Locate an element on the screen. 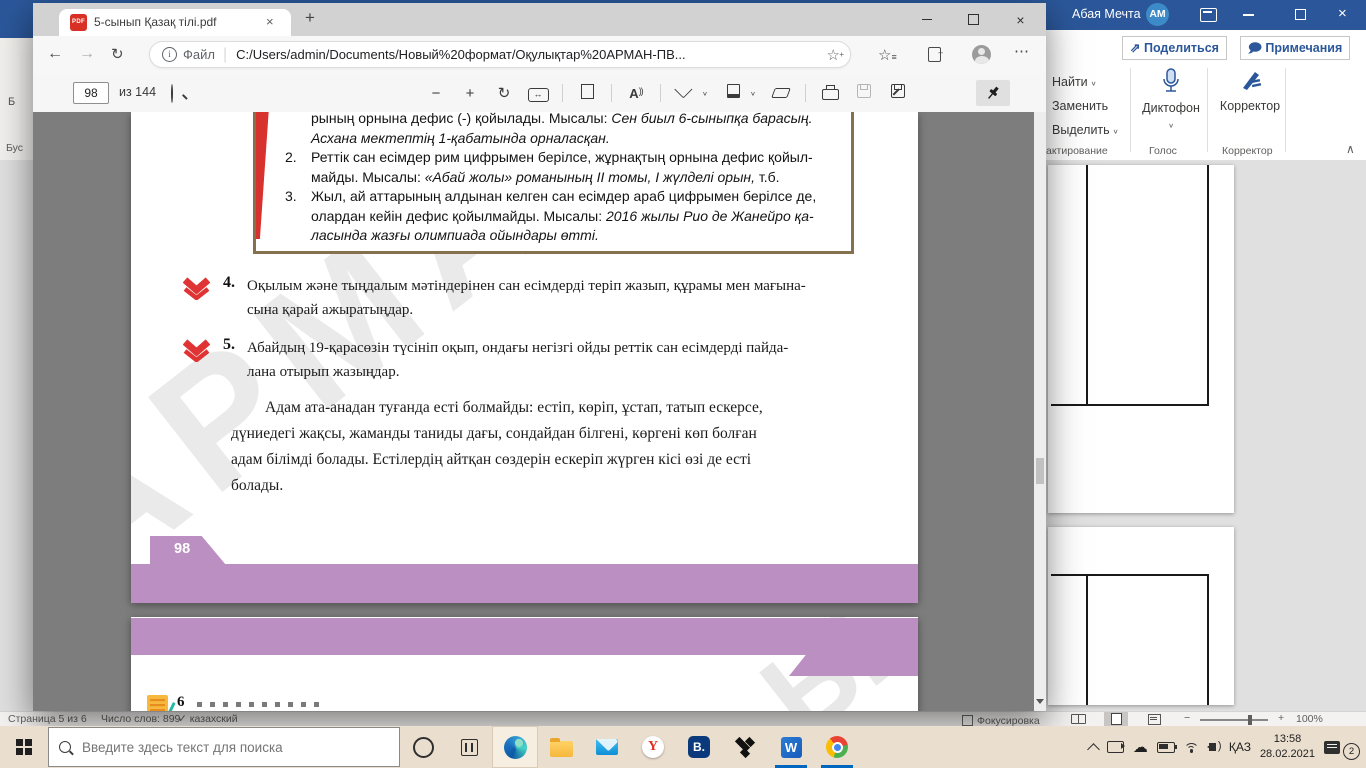 The width and height of the screenshot is (1366, 768). pin-toolbar-button is located at coordinates (993, 93).